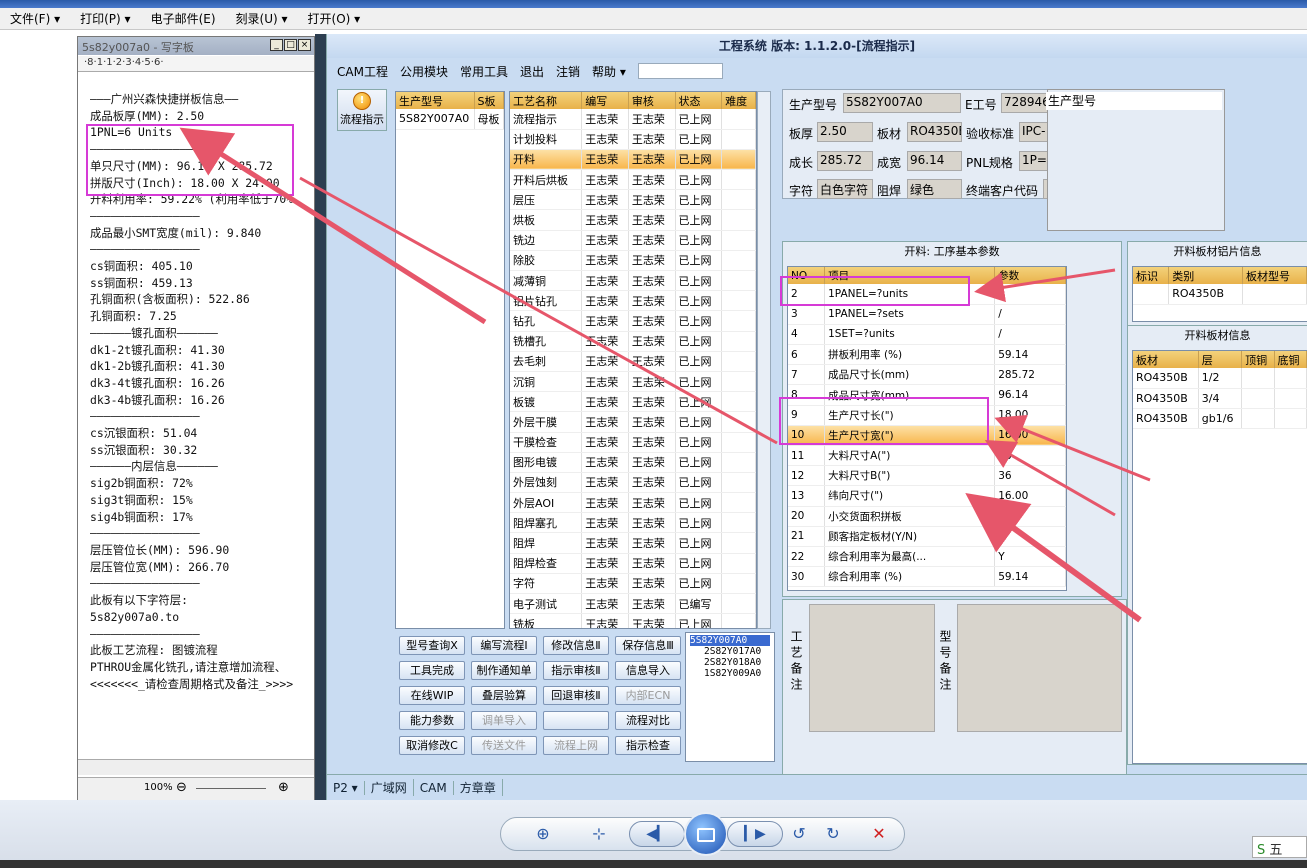 The width and height of the screenshot is (1307, 868). What do you see at coordinates (504, 720) in the screenshot?
I see `action-button: 调单导入` at bounding box center [504, 720].